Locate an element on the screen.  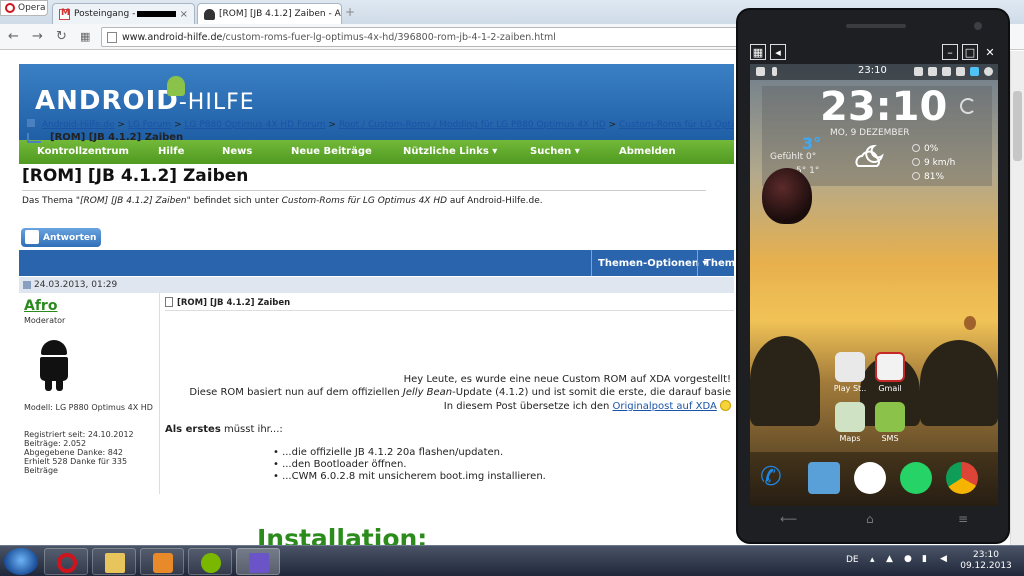
widget-rain: 0% is located at coordinates (925, 149).